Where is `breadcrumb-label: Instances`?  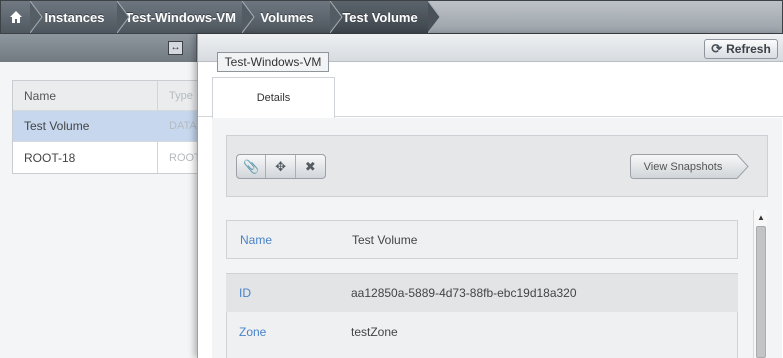
breadcrumb-label: Instances is located at coordinates (74, 17).